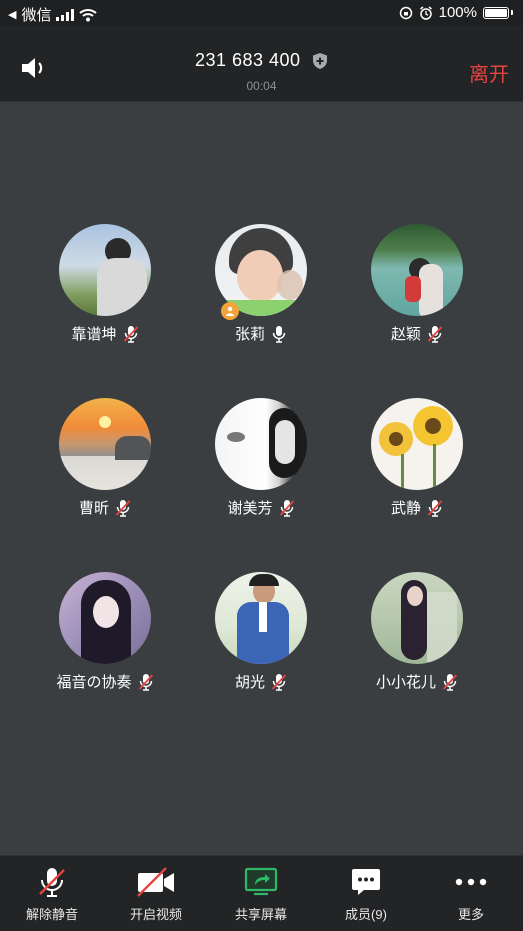 This screenshot has width=523, height=931. Describe the element at coordinates (155, 882) in the screenshot. I see `video-off-icon` at that location.